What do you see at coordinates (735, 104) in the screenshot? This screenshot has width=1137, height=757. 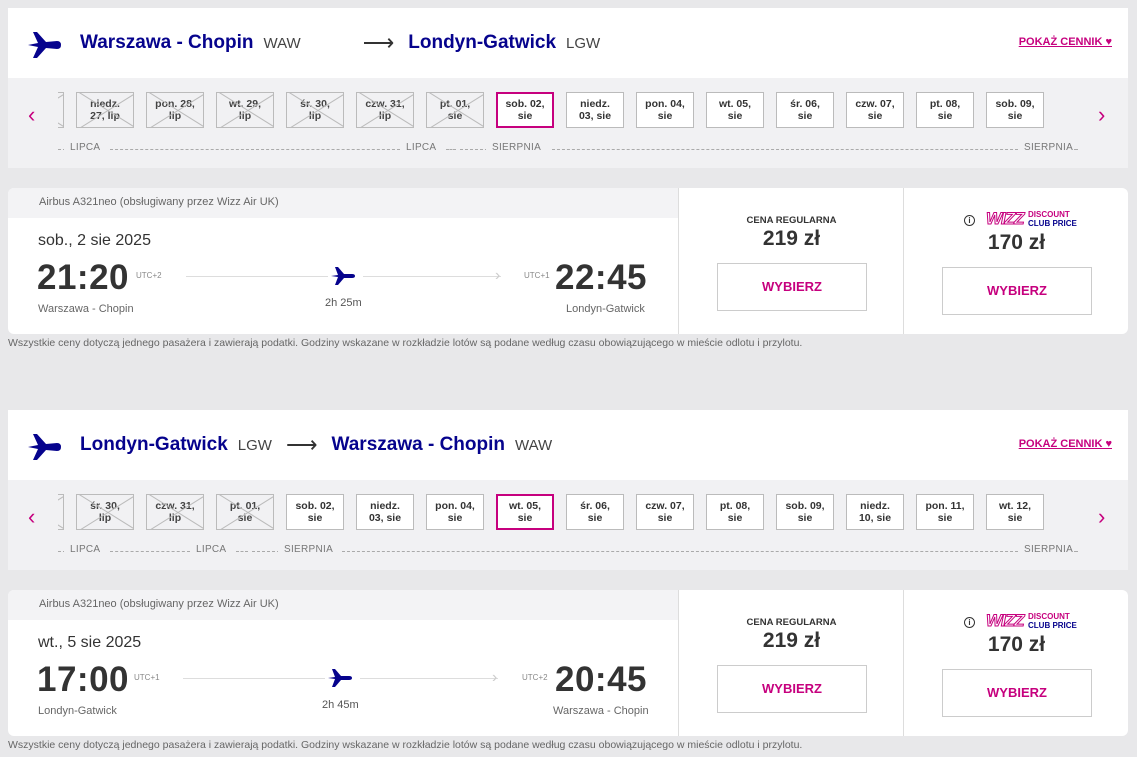 I see `date-option-day: wt. 05,` at bounding box center [735, 104].